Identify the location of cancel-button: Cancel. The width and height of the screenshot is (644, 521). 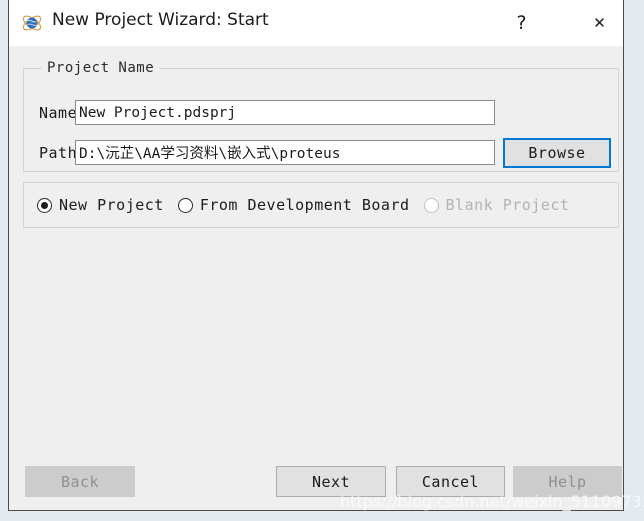
(450, 481).